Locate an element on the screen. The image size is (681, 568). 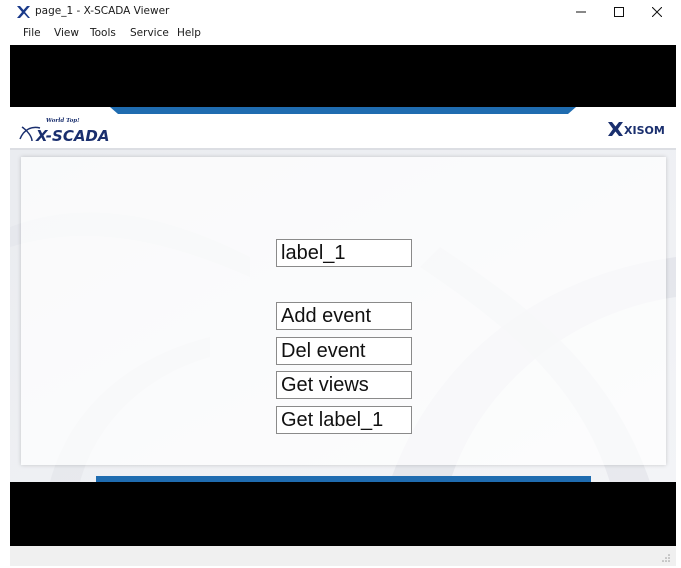
maximize-icon is located at coordinates (619, 12).